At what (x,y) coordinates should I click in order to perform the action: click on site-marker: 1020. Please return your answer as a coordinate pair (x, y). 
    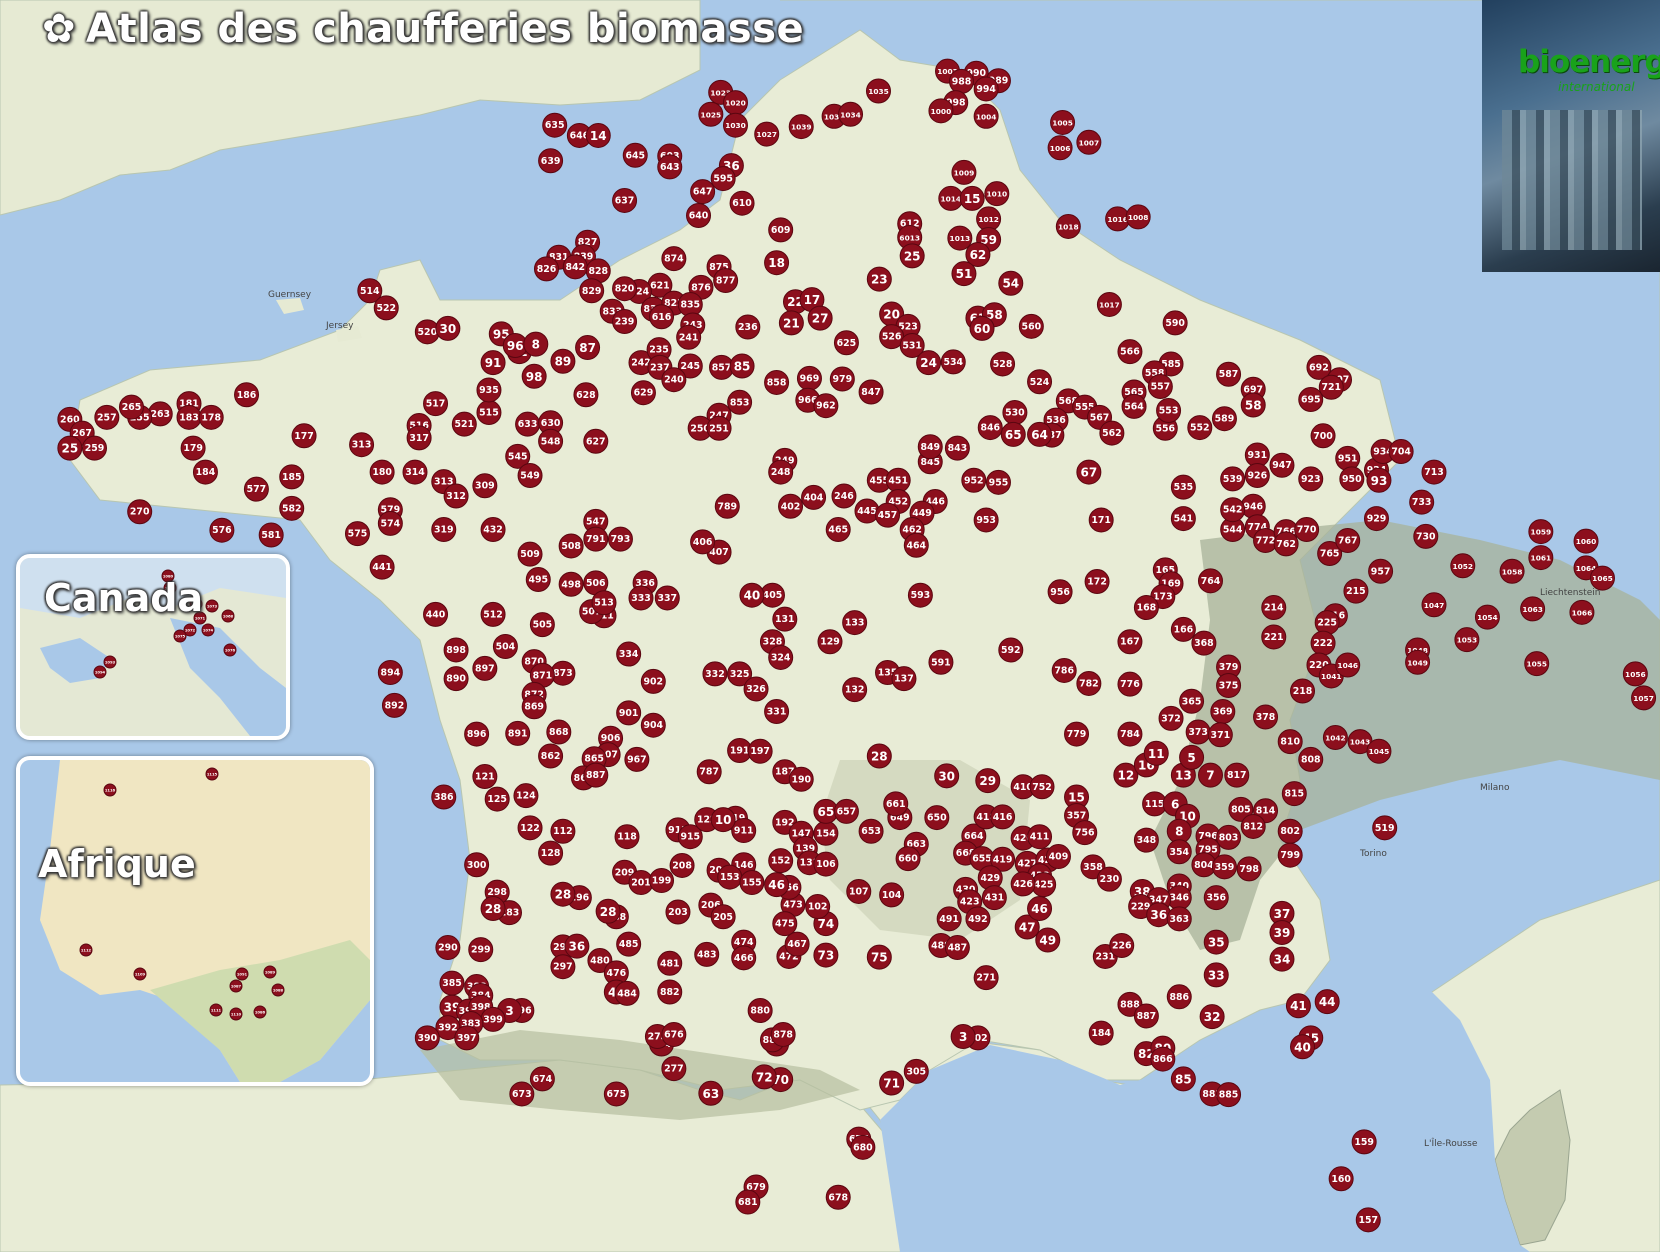
    Looking at the image, I should click on (735, 103).